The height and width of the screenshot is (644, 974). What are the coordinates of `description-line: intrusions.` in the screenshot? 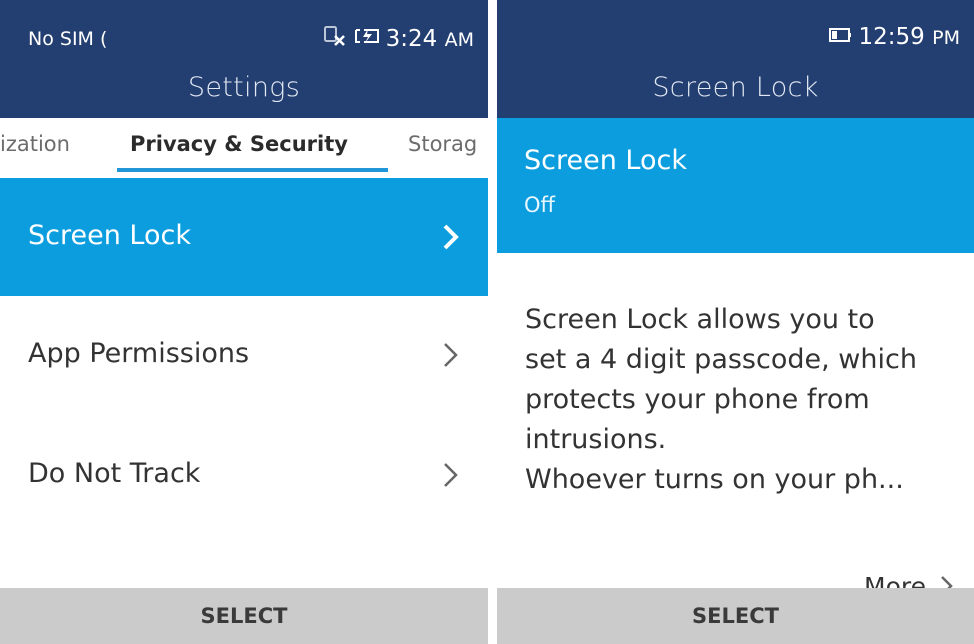 It's located at (596, 439).